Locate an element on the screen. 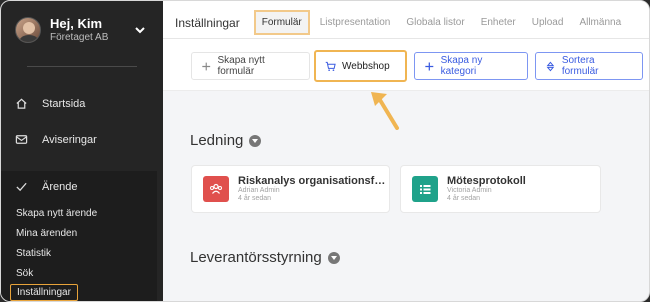 This screenshot has height=302, width=650. avatar is located at coordinates (28, 30).